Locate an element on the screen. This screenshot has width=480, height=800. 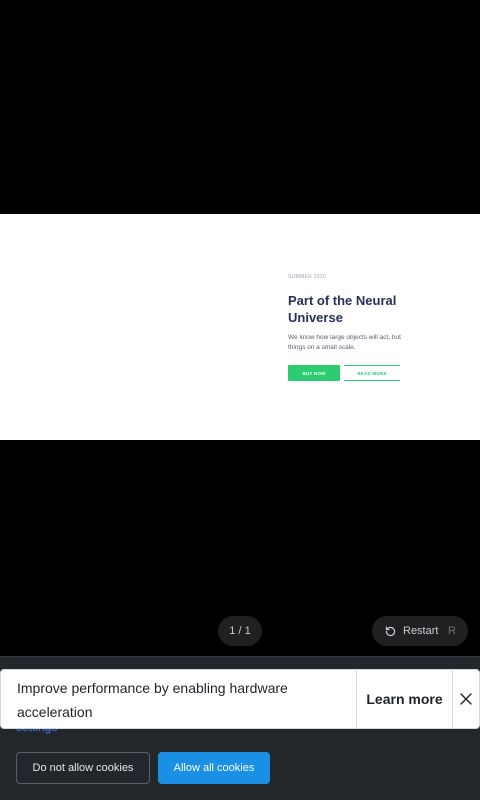
deny-cookies-button: Do not allow cookies is located at coordinates (83, 768).